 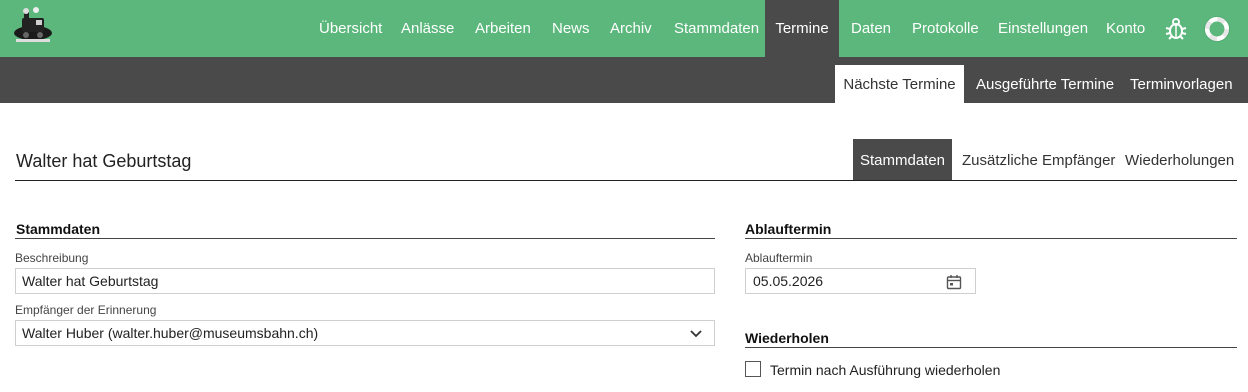 I want to click on ablauftermin-date-input: 05.05.2026, so click(x=860, y=281).